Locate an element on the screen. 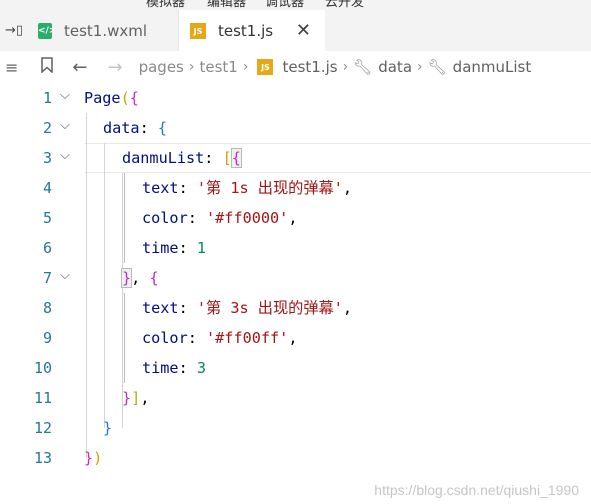 Image resolution: width=591 pixels, height=504 pixels. menu-item-cloud: 云开发 is located at coordinates (344, 5).